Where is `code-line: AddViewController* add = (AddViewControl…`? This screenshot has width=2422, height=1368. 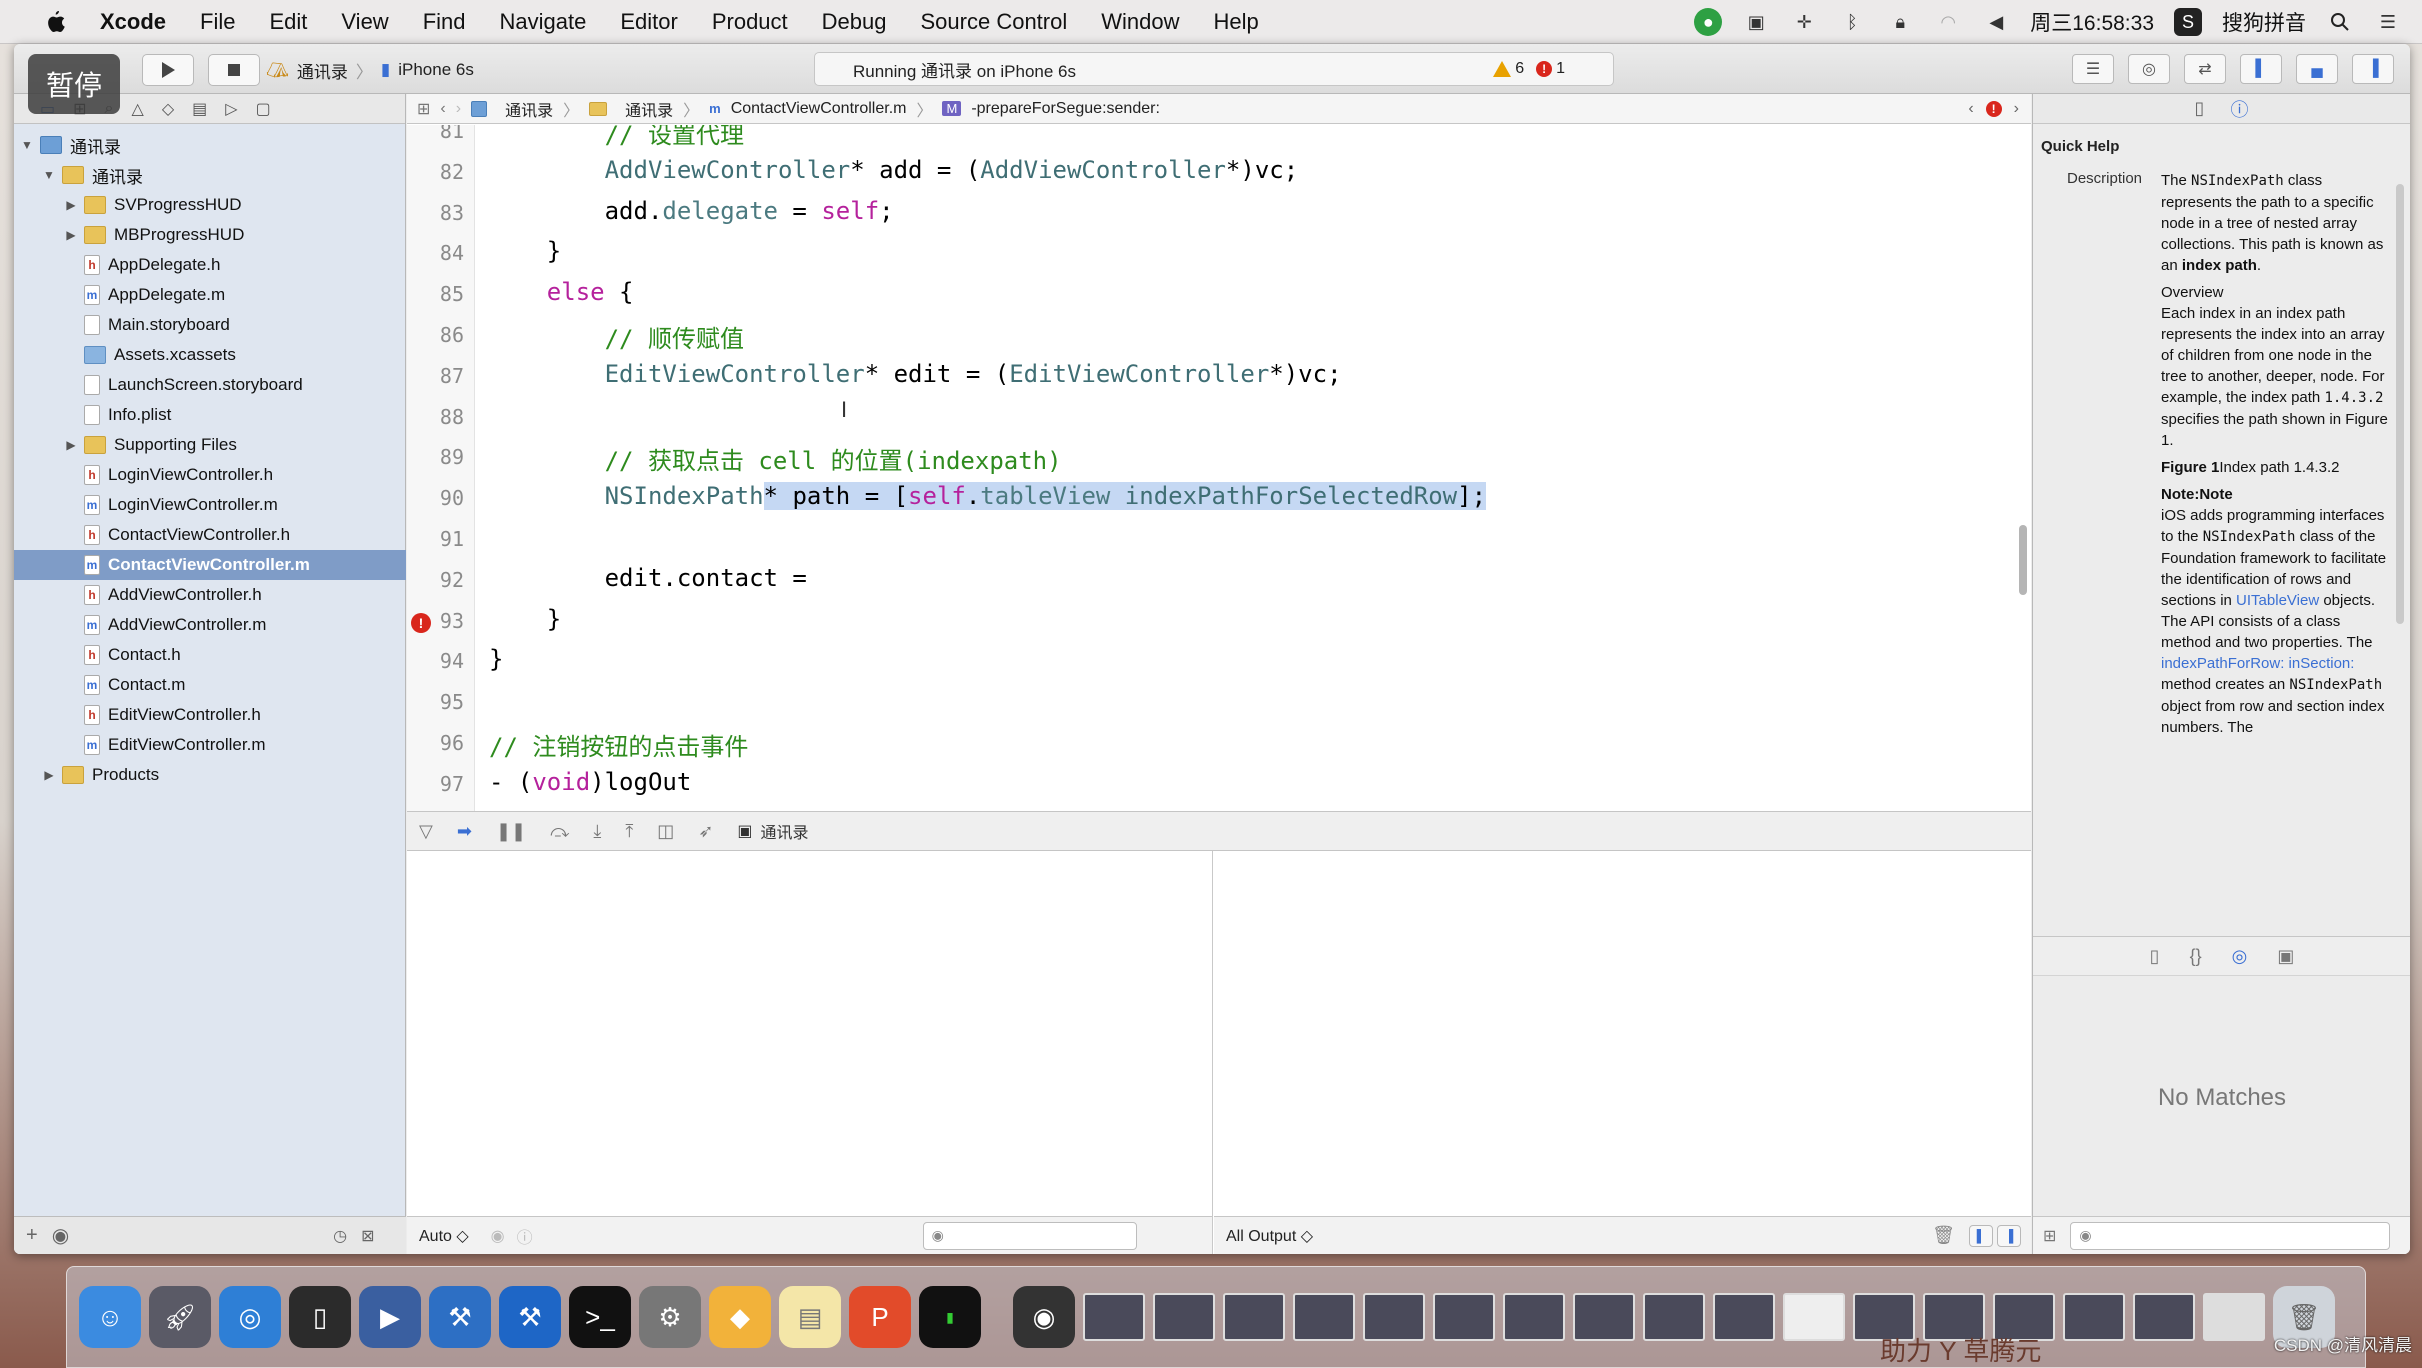 code-line: AddViewController* add = (AddViewControl… is located at coordinates (894, 170).